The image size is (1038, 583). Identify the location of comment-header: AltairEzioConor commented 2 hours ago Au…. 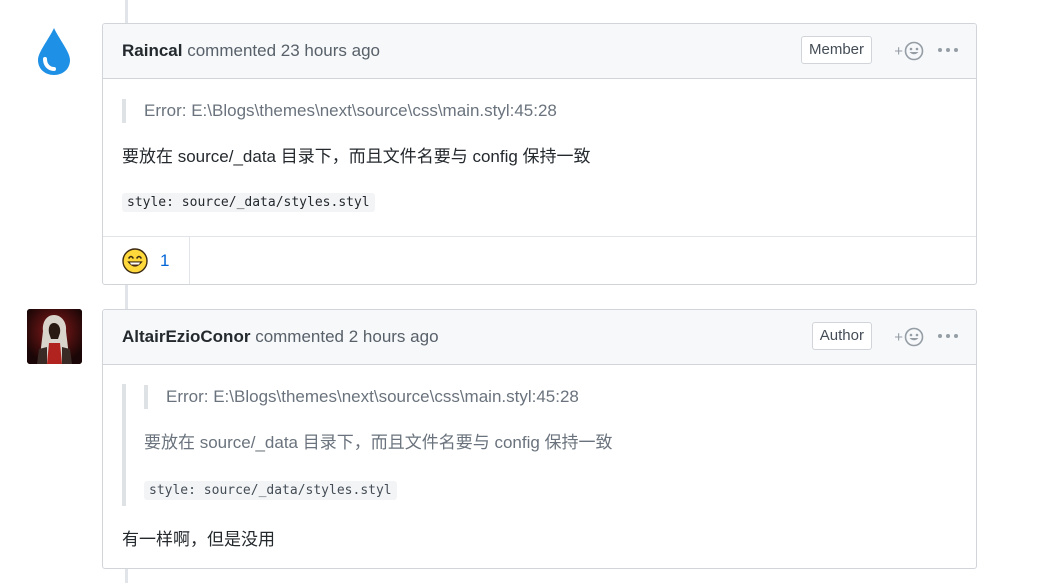
(539, 337).